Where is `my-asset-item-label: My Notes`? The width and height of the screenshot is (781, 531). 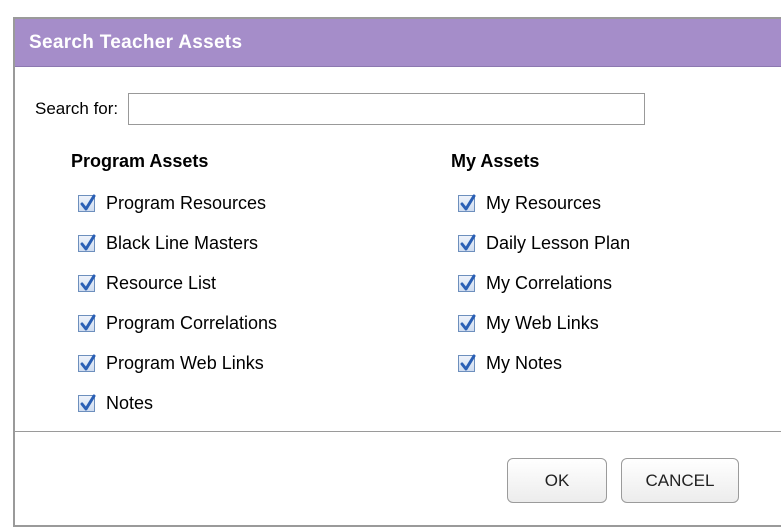 my-asset-item-label: My Notes is located at coordinates (524, 362).